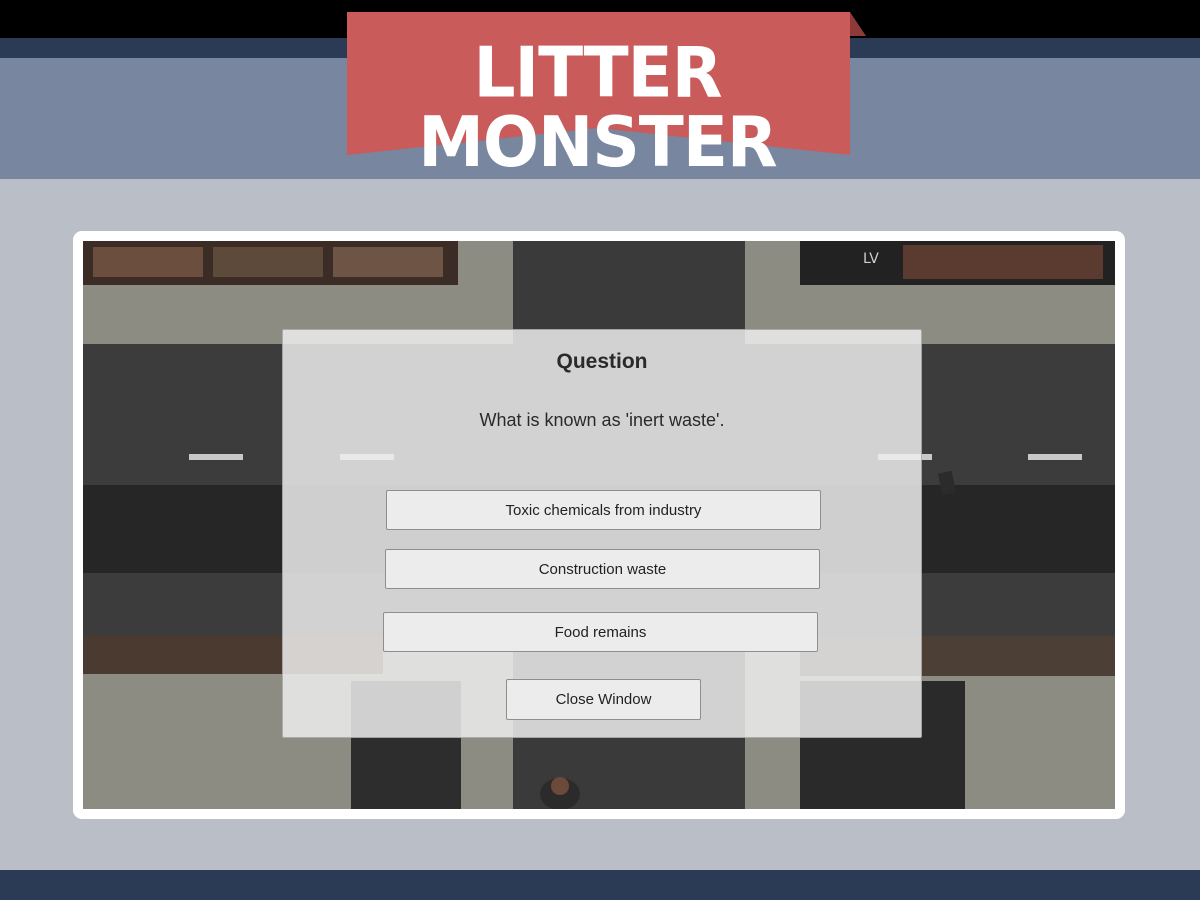 Image resolution: width=1200 pixels, height=900 pixels. I want to click on logo-title: LITTER MONSTER, so click(597, 107).